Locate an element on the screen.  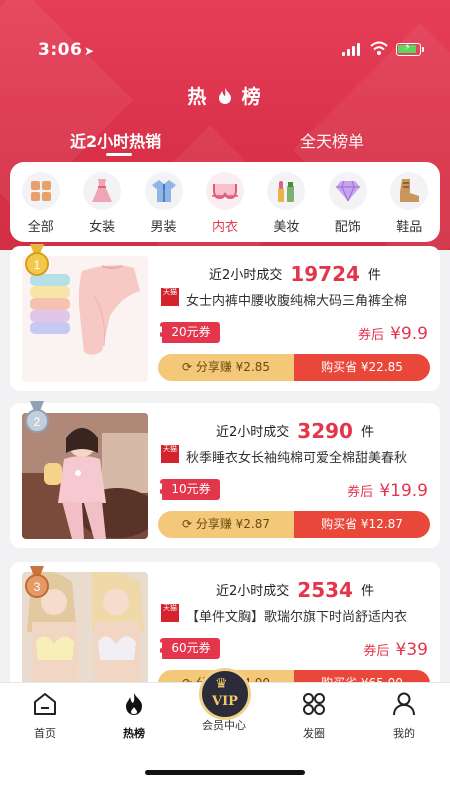
buy-save-button: 购买省 ¥22.85 is located at coordinates (362, 367).